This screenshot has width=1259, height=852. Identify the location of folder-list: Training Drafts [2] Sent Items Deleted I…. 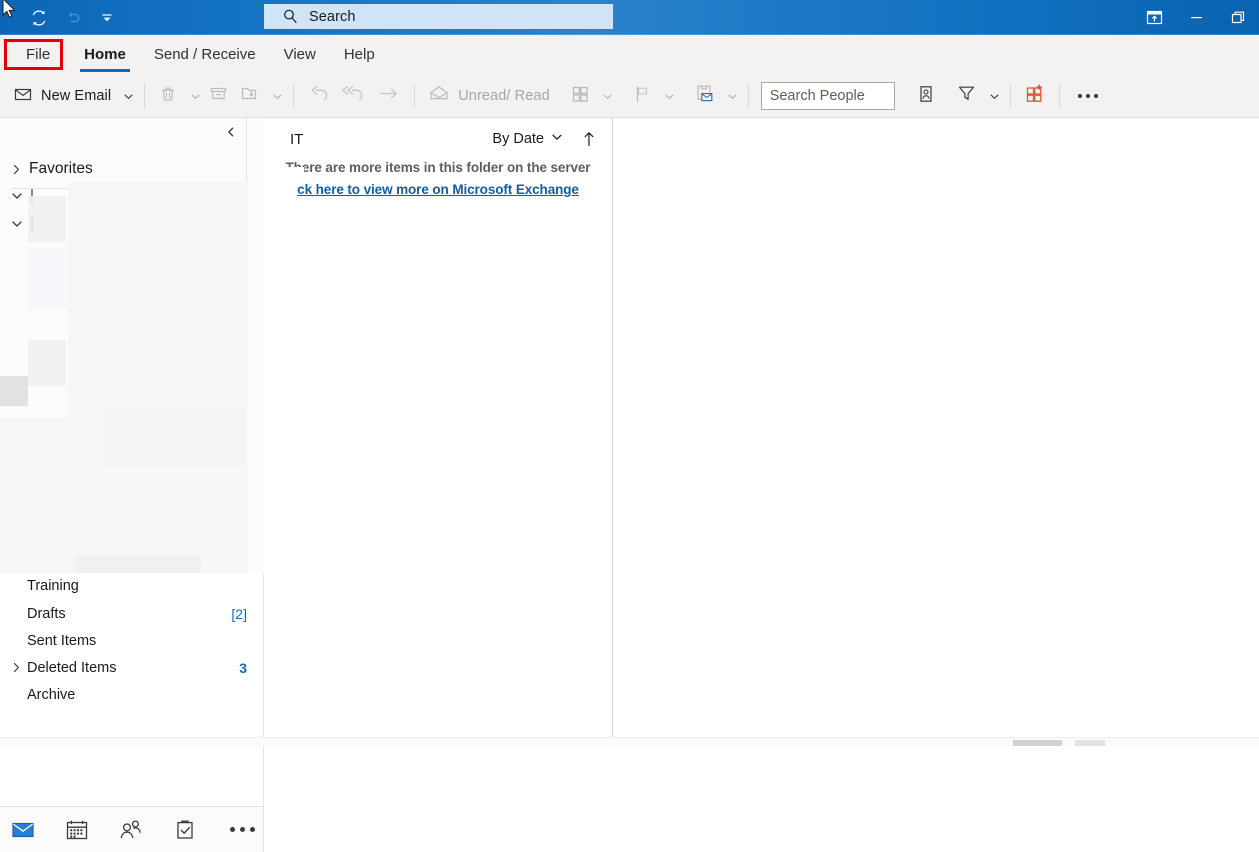
(132, 689).